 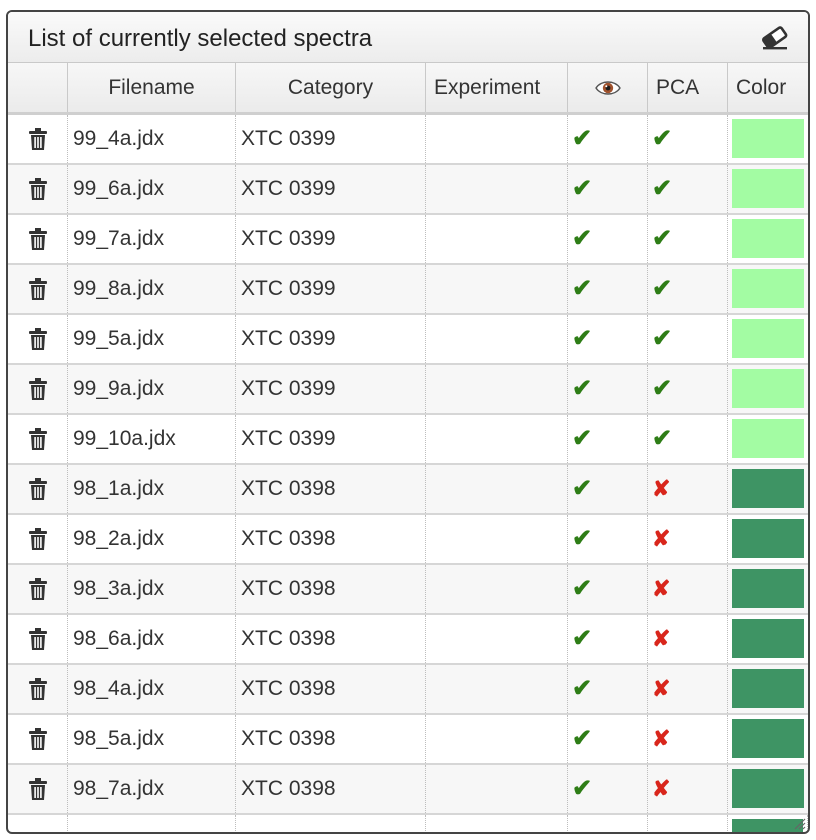 What do you see at coordinates (408, 790) in the screenshot?
I see `table-row: 98_7a.jdx XTC 0398 ✔ ✘` at bounding box center [408, 790].